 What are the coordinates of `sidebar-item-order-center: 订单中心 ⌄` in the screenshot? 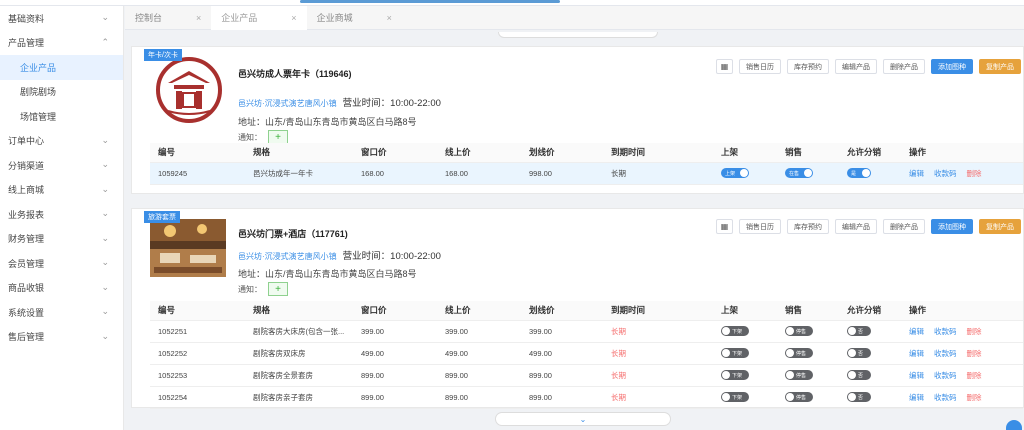 It's located at (61, 141).